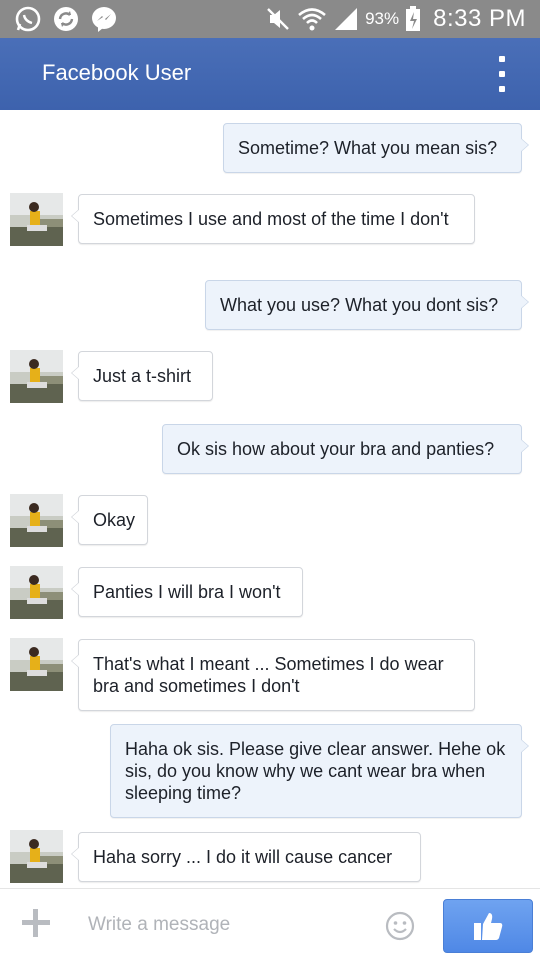 This screenshot has width=540, height=960. Describe the element at coordinates (382, 18) in the screenshot. I see `battery-percent: 93%` at that location.